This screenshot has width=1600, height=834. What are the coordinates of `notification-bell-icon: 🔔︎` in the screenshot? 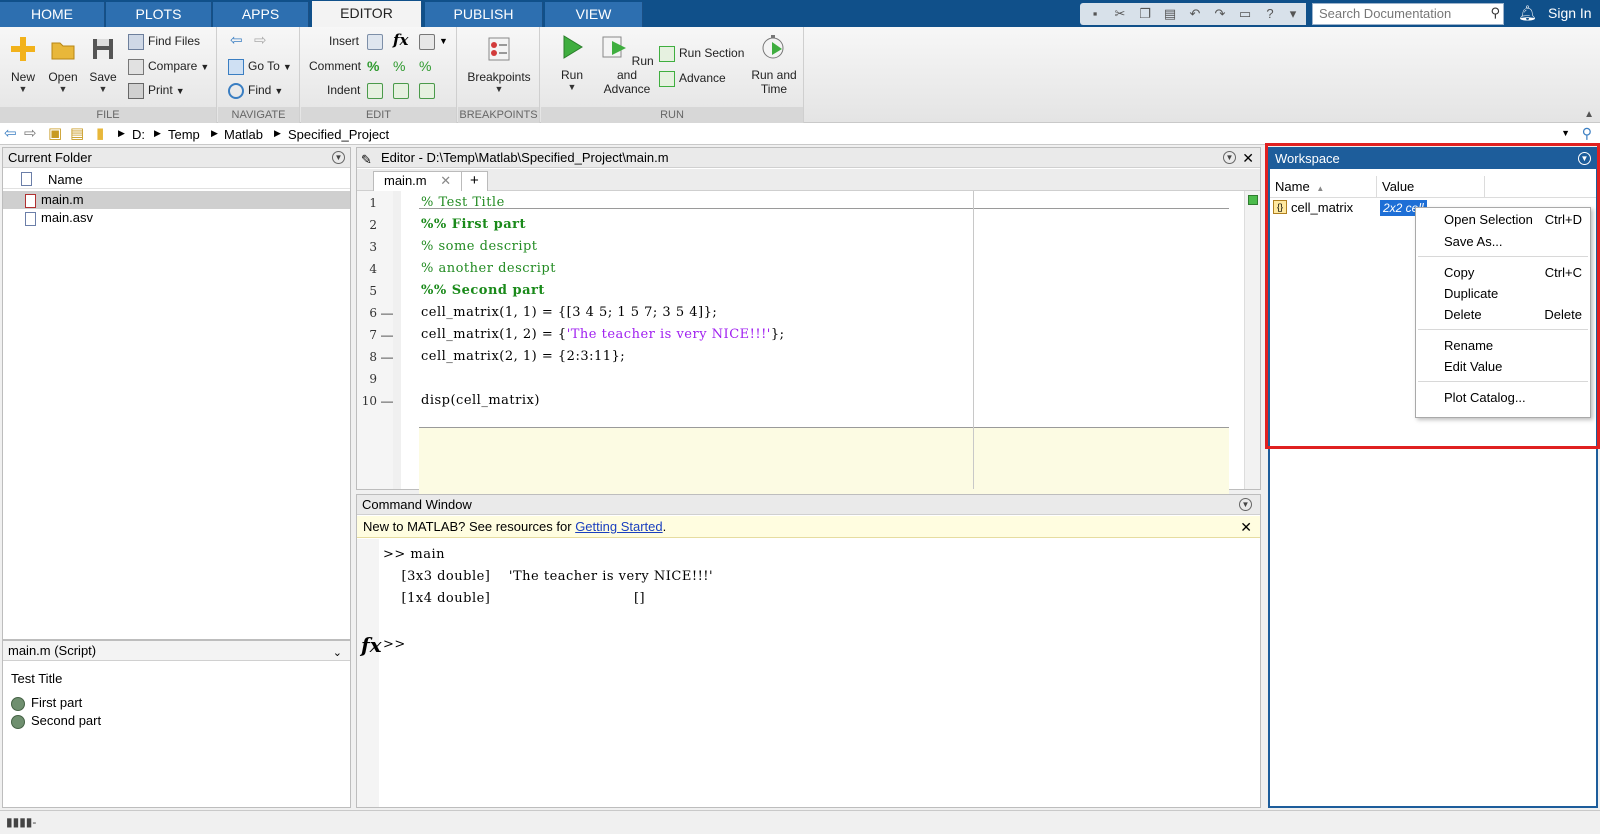 It's located at (1527, 13).